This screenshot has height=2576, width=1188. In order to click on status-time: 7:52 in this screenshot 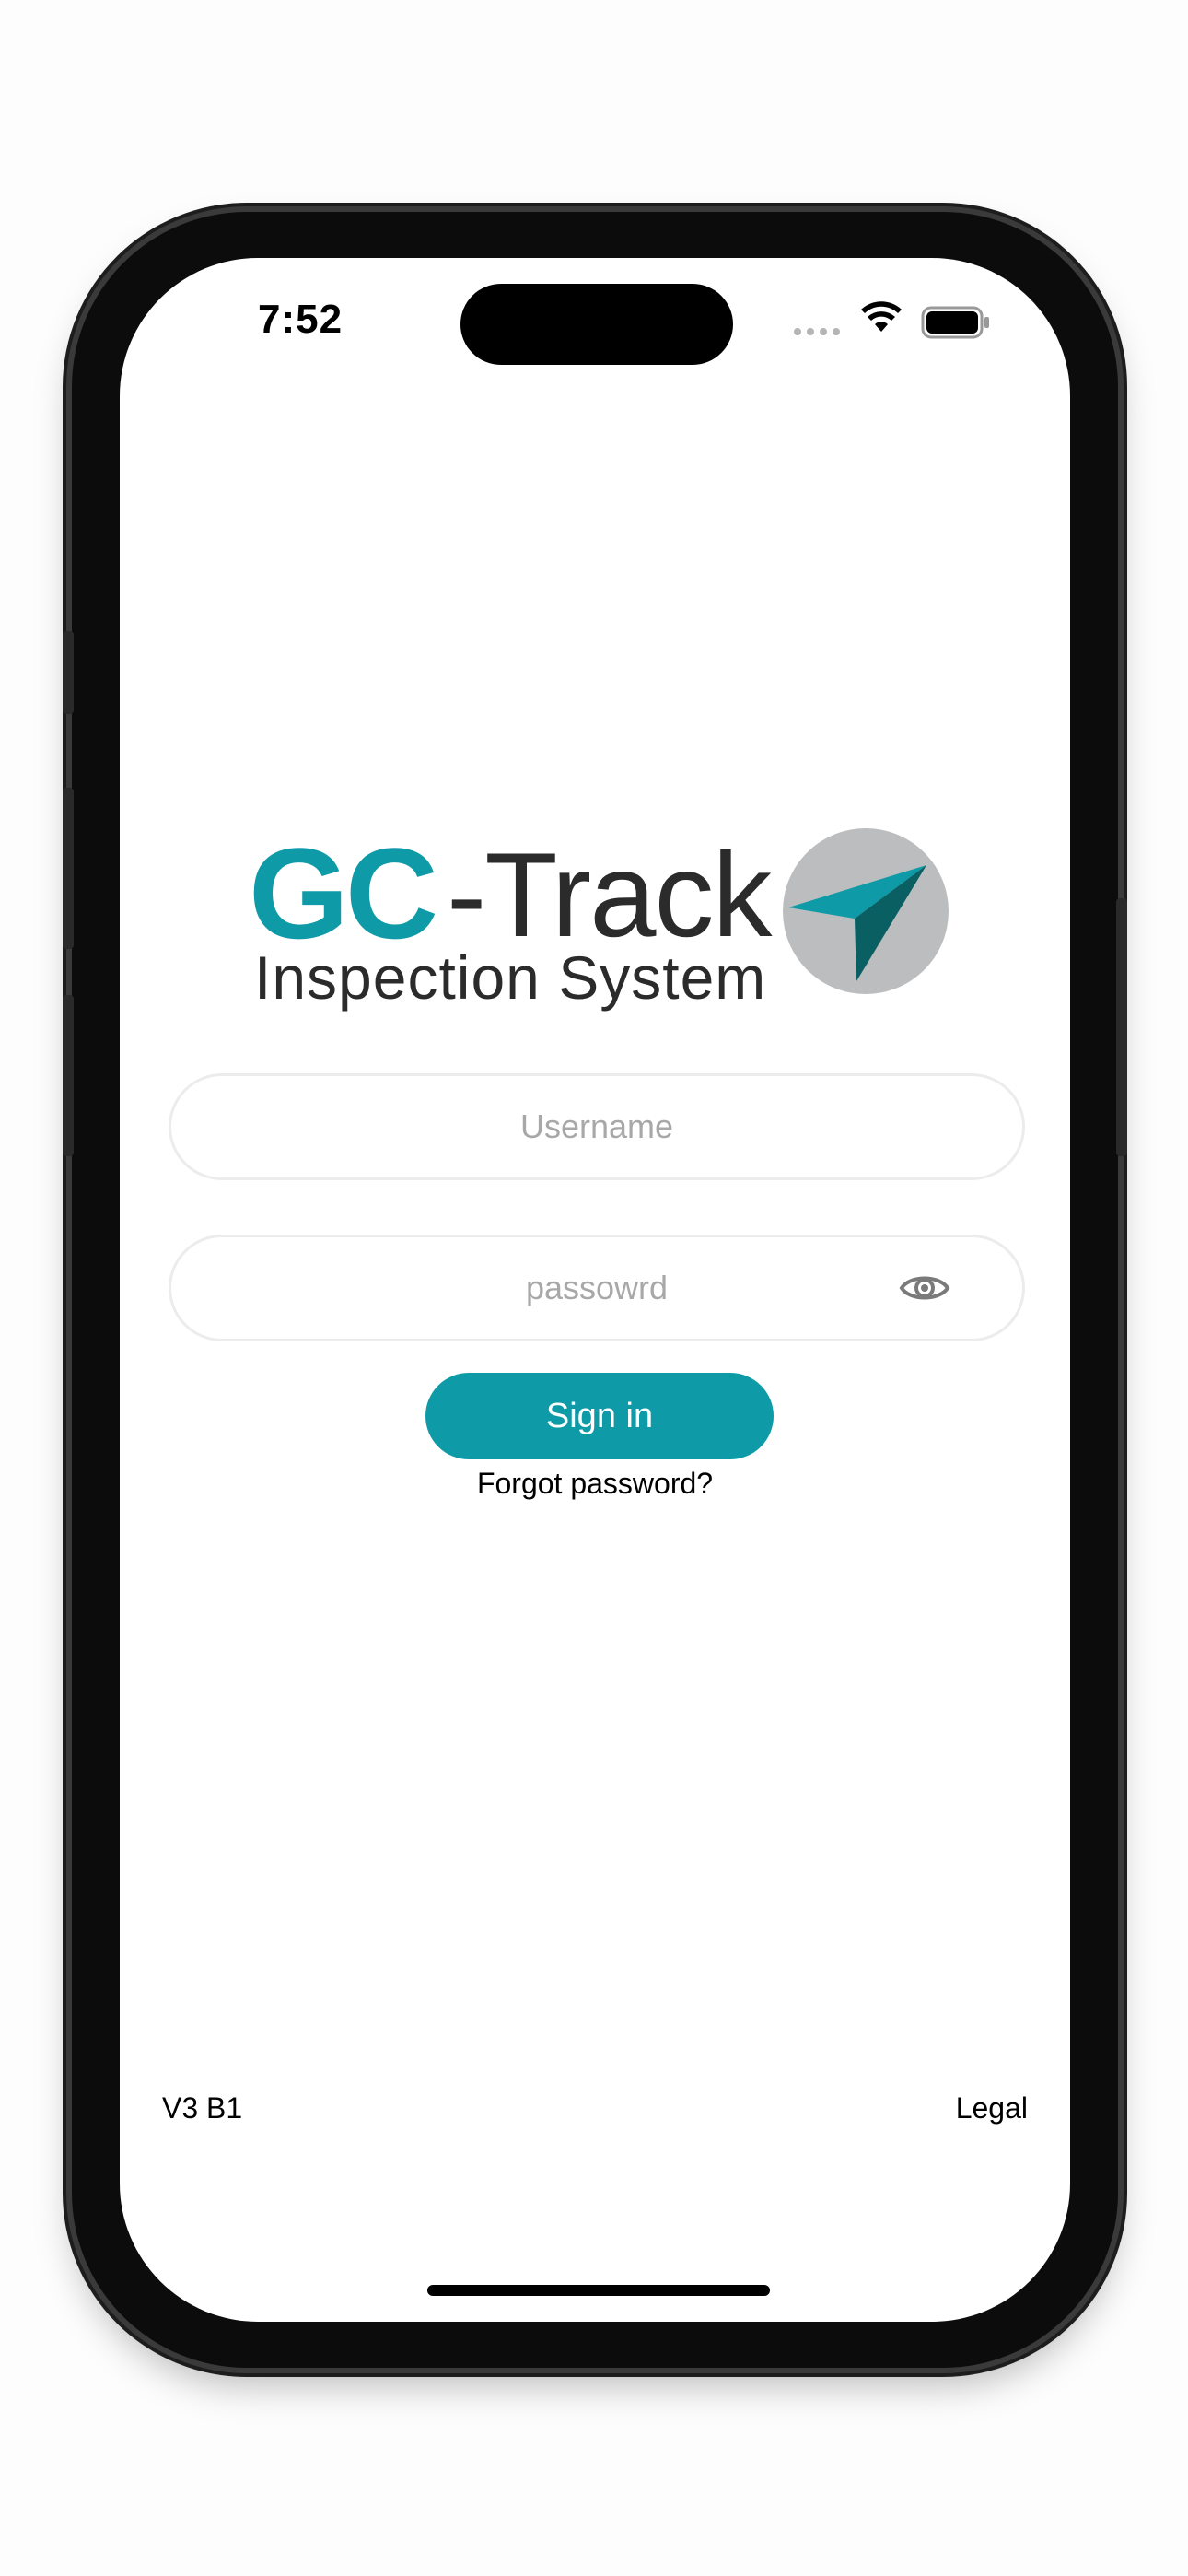, I will do `click(301, 319)`.